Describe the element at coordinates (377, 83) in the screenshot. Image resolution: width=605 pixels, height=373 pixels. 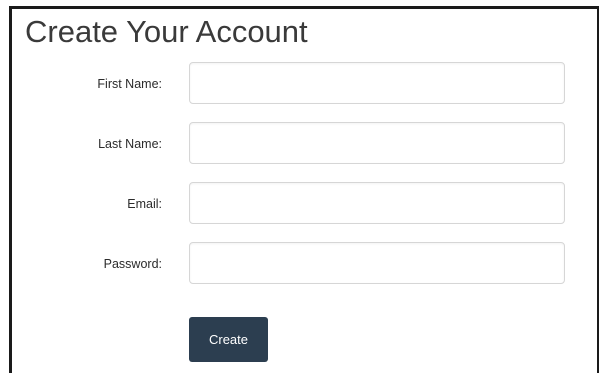
I see `first-name-input` at that location.